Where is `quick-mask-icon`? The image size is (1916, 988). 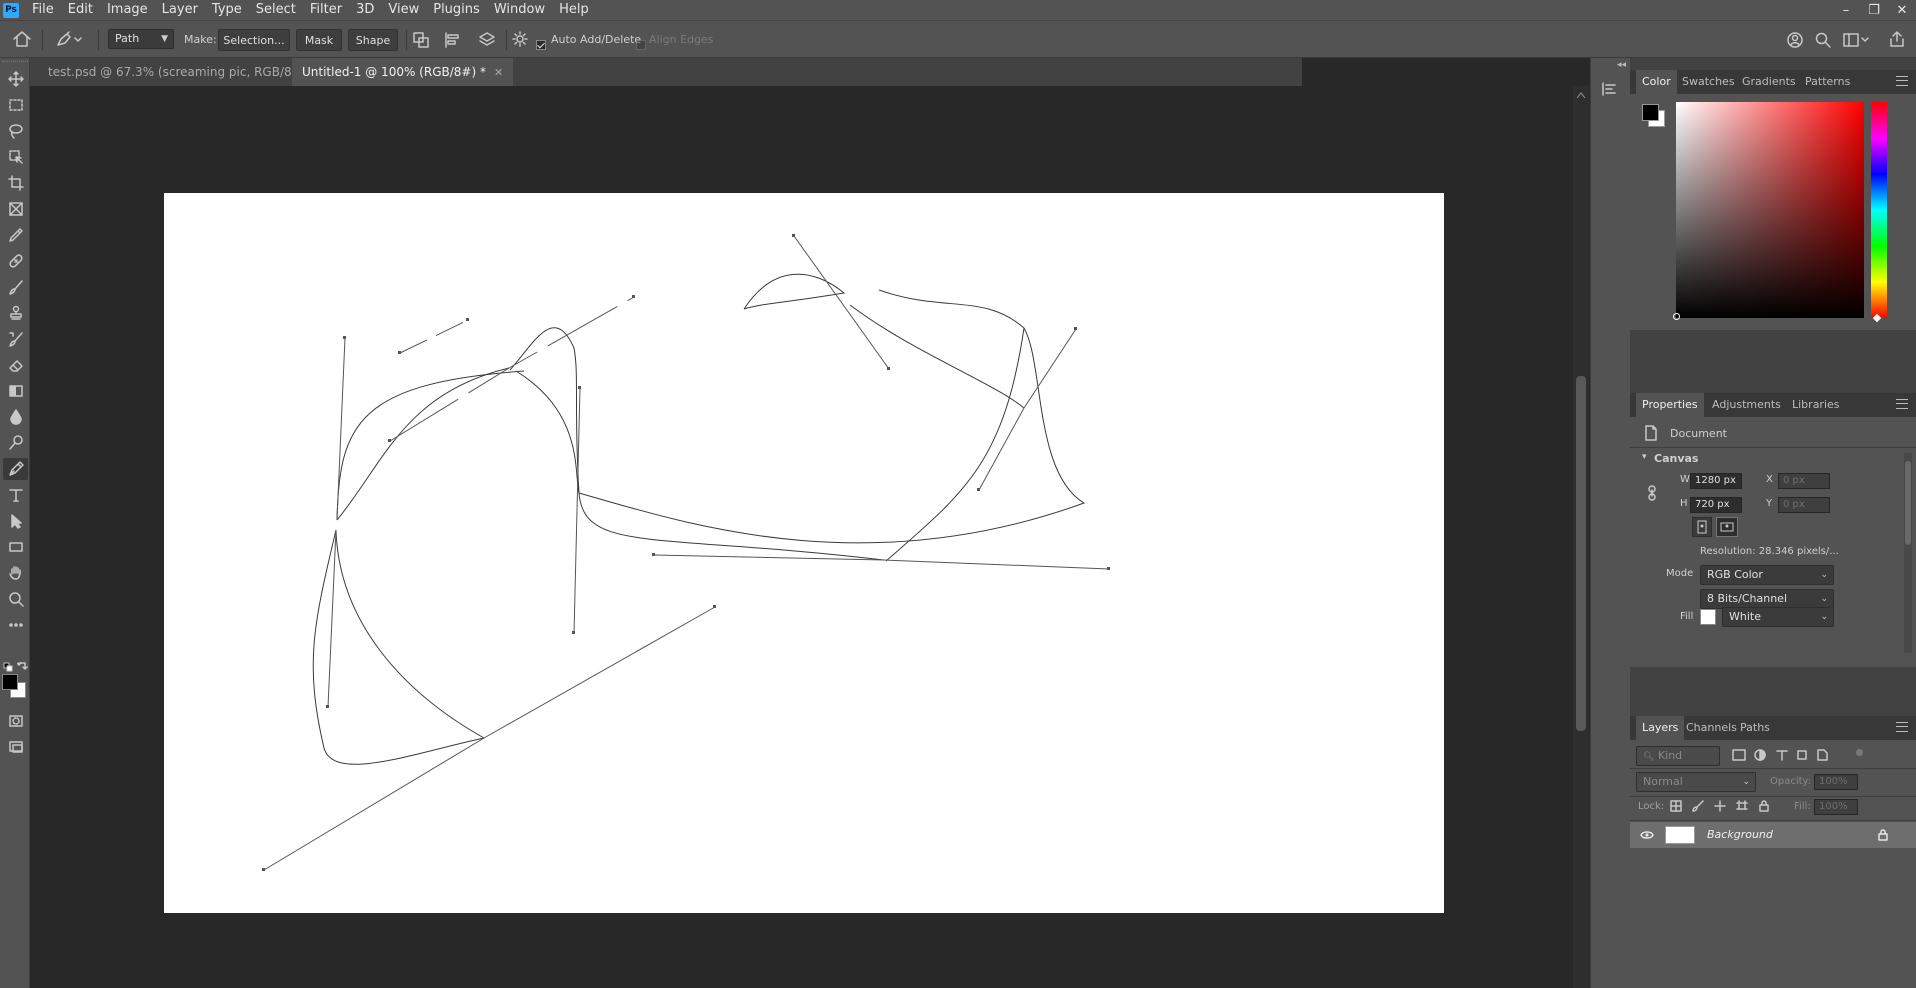 quick-mask-icon is located at coordinates (15, 721).